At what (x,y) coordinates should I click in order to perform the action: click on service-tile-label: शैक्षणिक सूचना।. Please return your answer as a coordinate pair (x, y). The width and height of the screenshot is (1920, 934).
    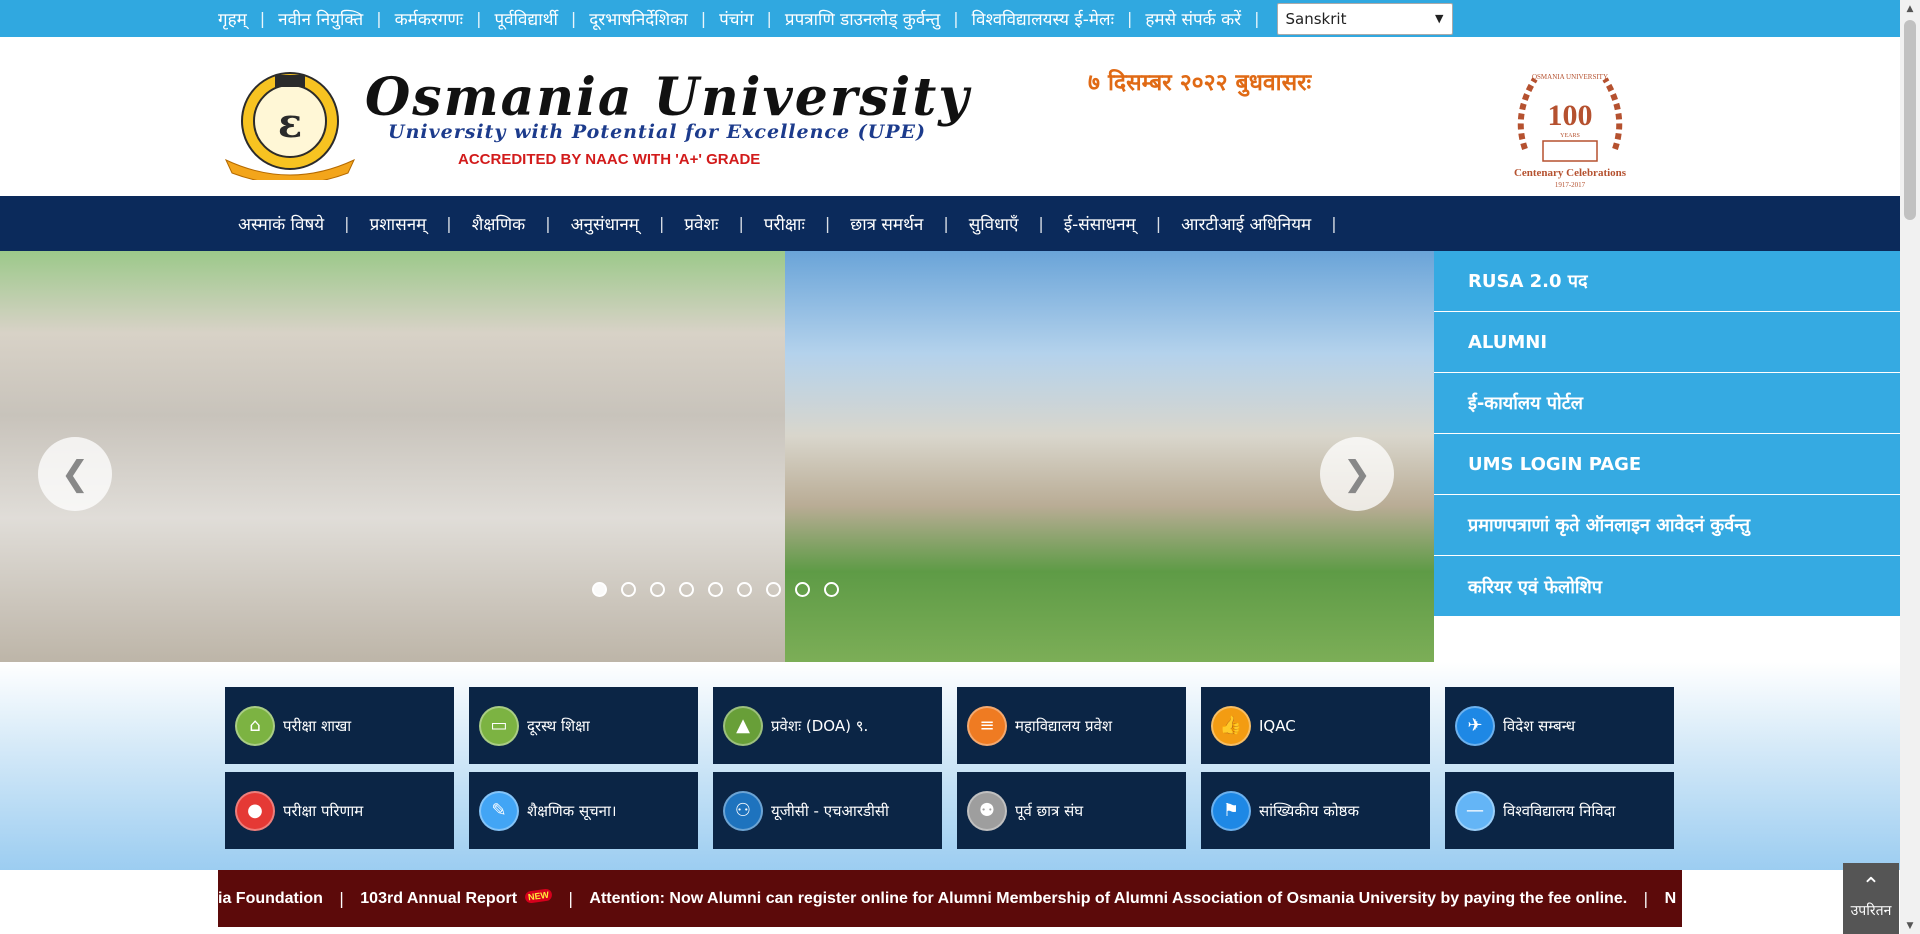
    Looking at the image, I should click on (572, 810).